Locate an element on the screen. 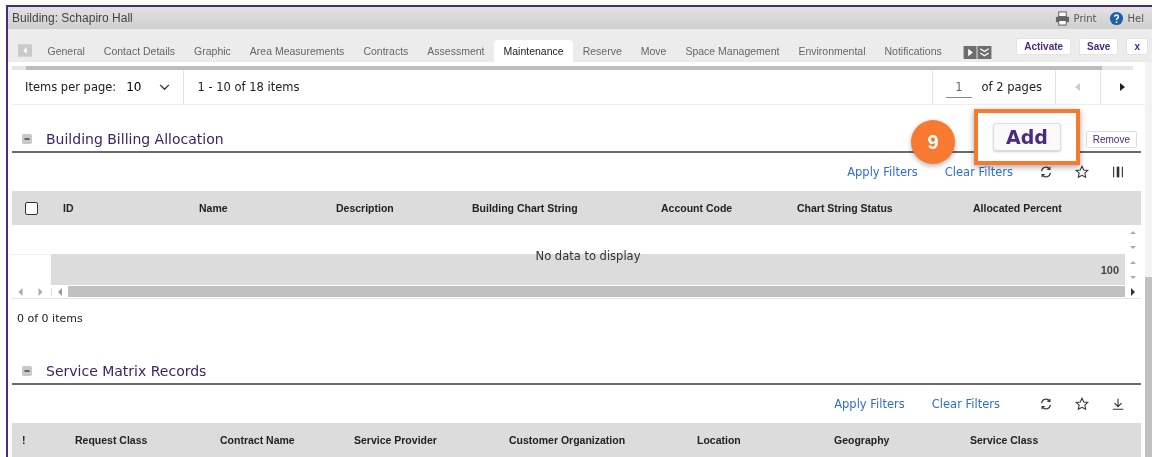  tab: Reserve is located at coordinates (602, 51).